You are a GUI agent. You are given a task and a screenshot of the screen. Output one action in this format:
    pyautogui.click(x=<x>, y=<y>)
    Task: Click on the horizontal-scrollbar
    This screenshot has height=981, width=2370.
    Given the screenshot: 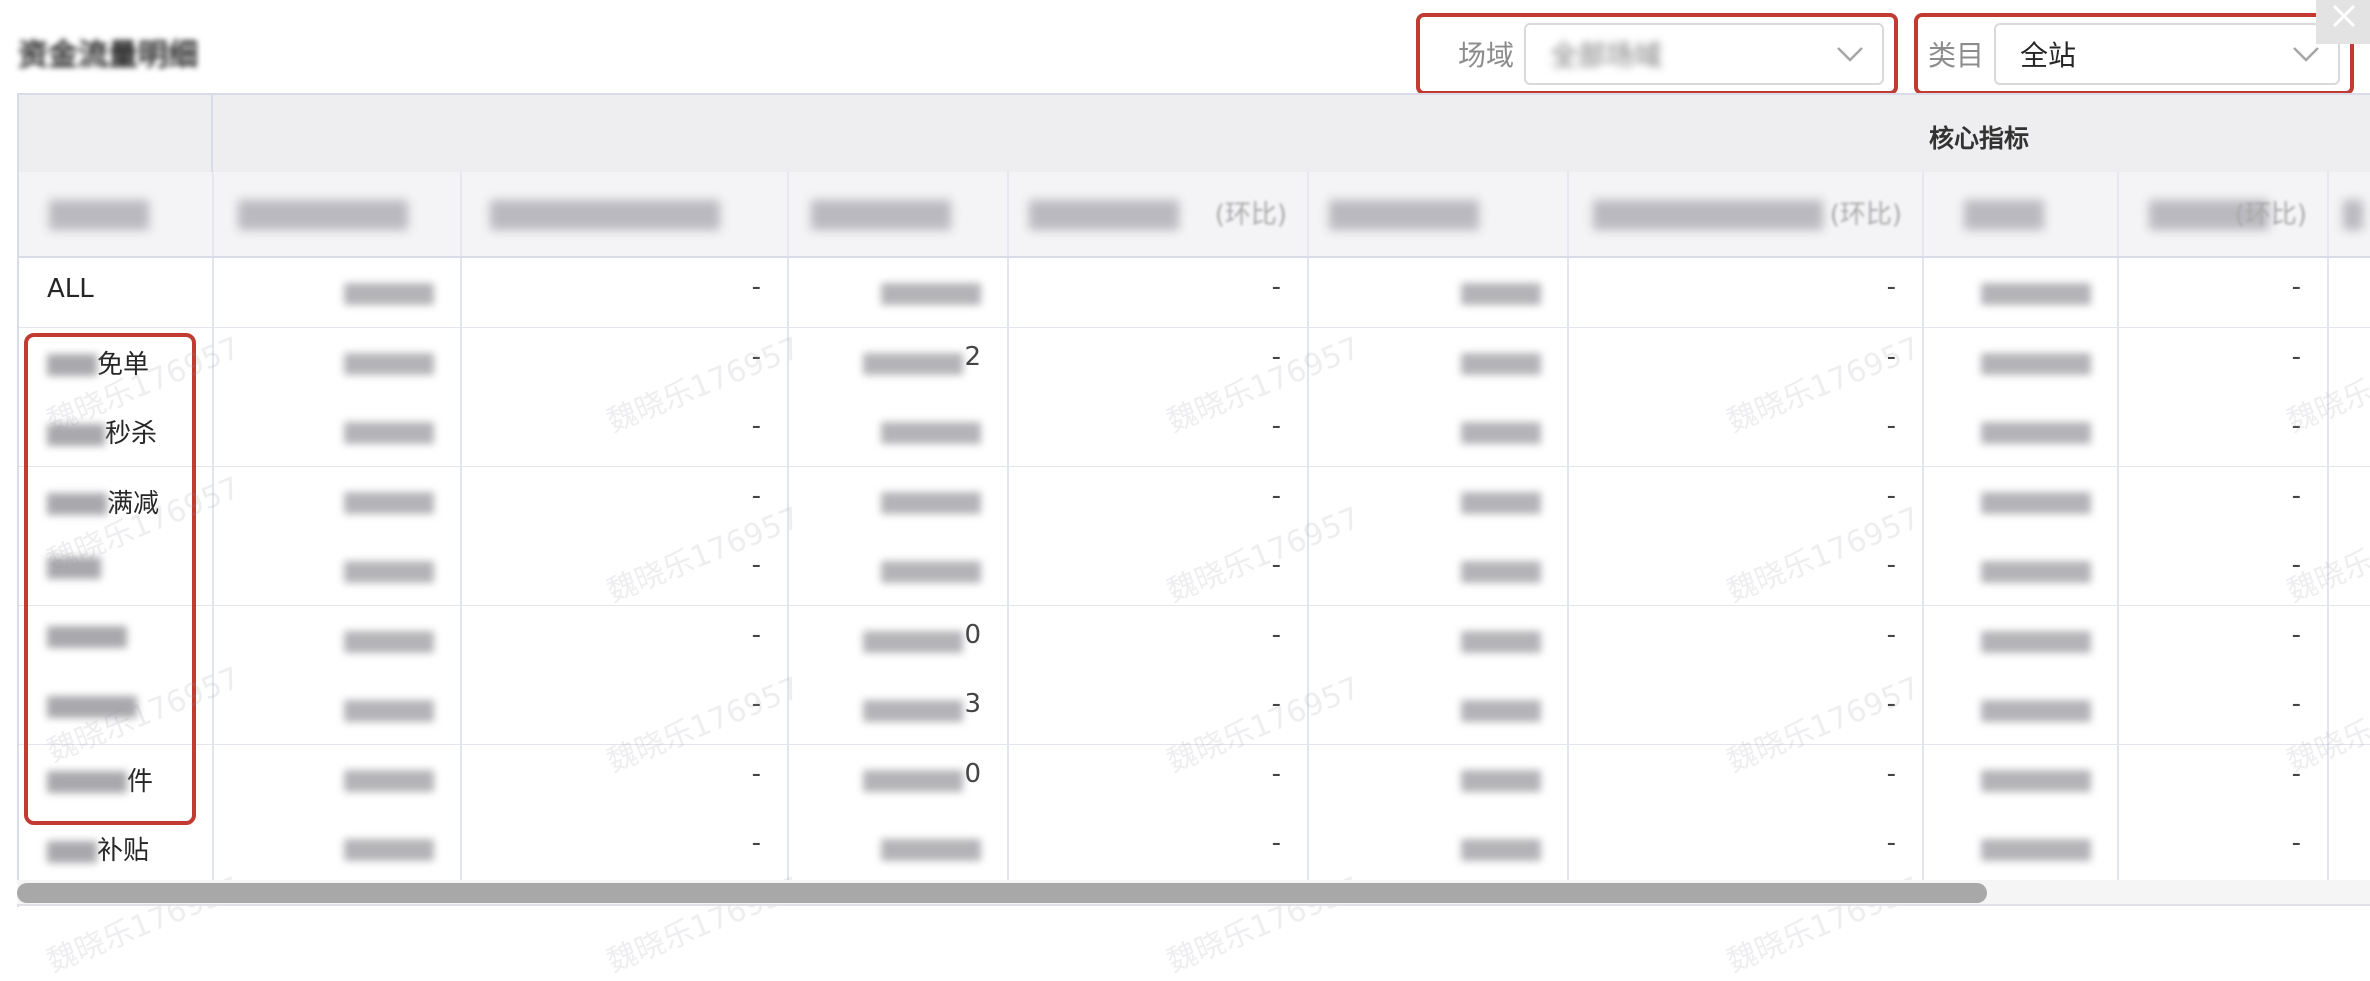 What is the action you would take?
    pyautogui.click(x=1193, y=893)
    